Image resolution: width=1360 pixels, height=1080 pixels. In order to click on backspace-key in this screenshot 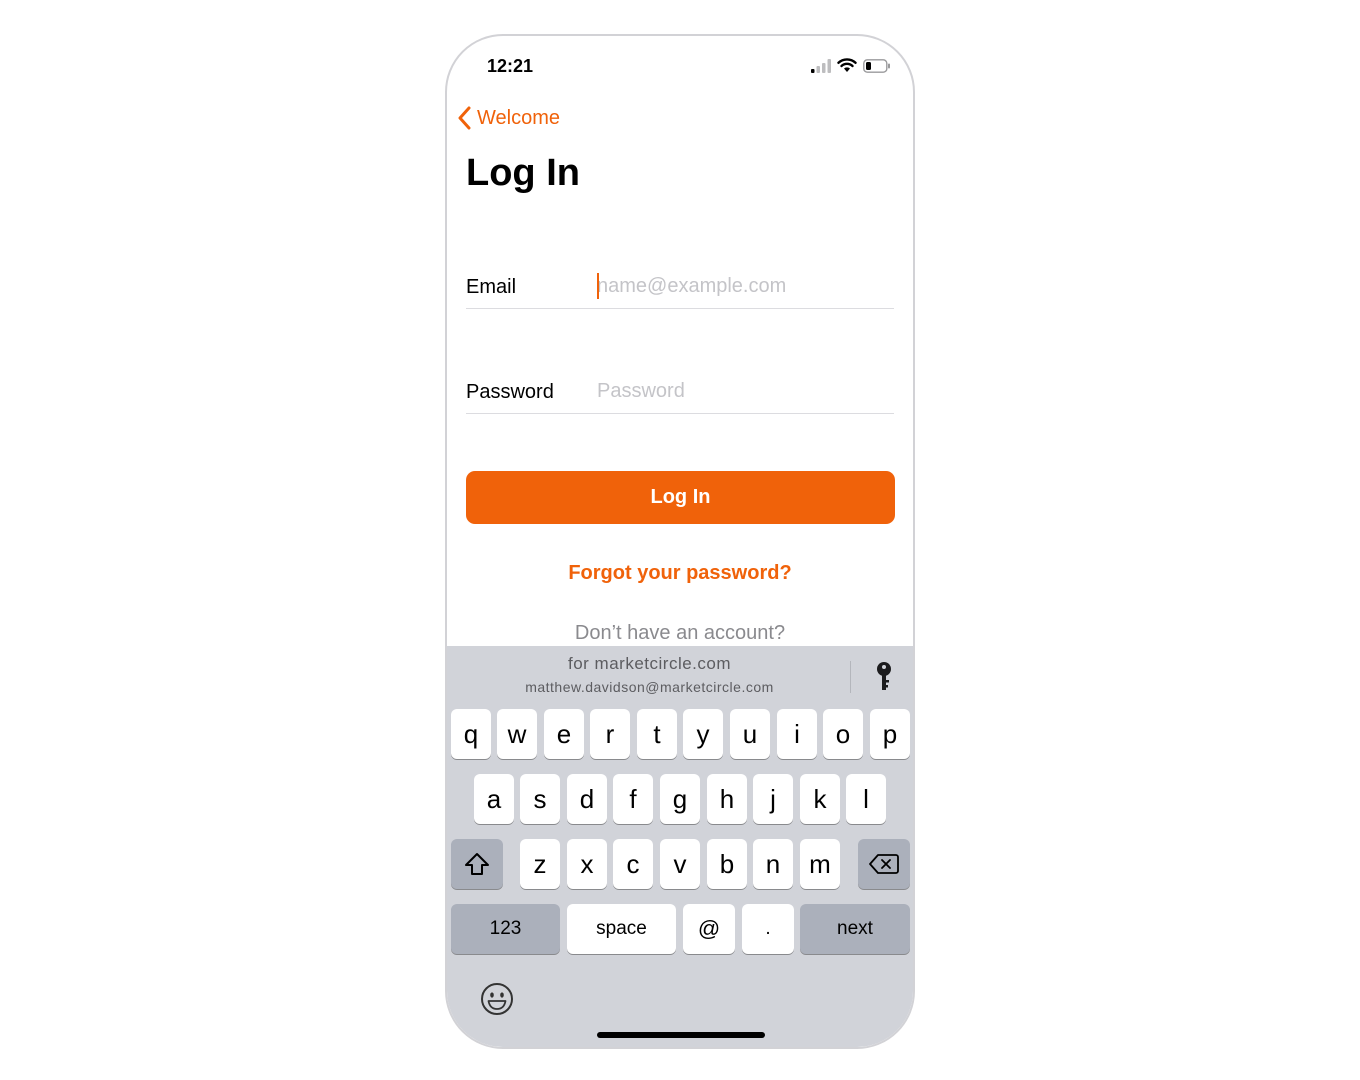, I will do `click(884, 864)`.